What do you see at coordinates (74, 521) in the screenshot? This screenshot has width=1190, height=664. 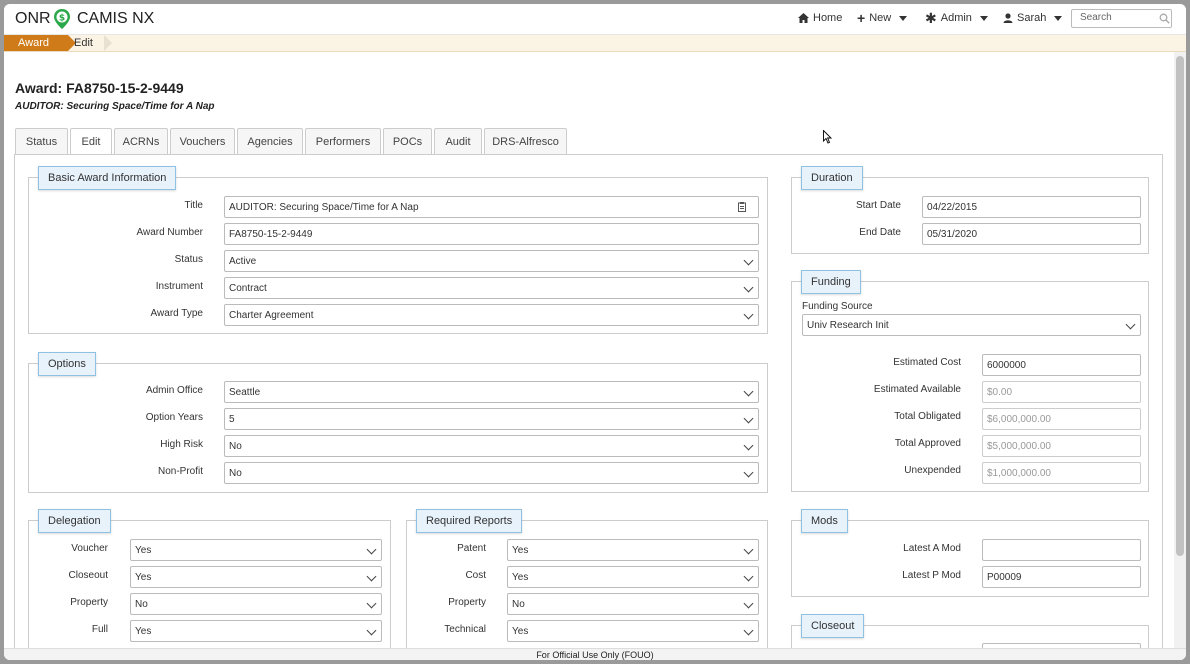 I see `delegation-legend: Delegation` at bounding box center [74, 521].